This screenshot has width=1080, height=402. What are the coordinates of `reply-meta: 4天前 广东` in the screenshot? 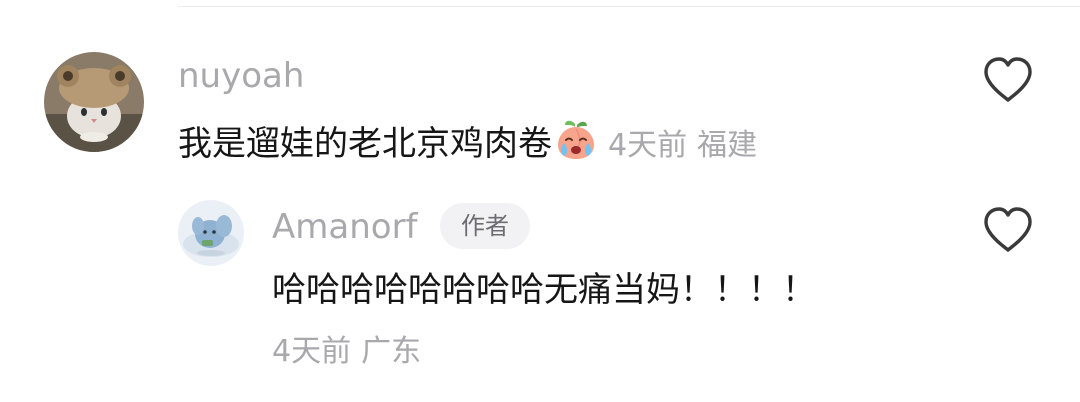 It's located at (346, 354).